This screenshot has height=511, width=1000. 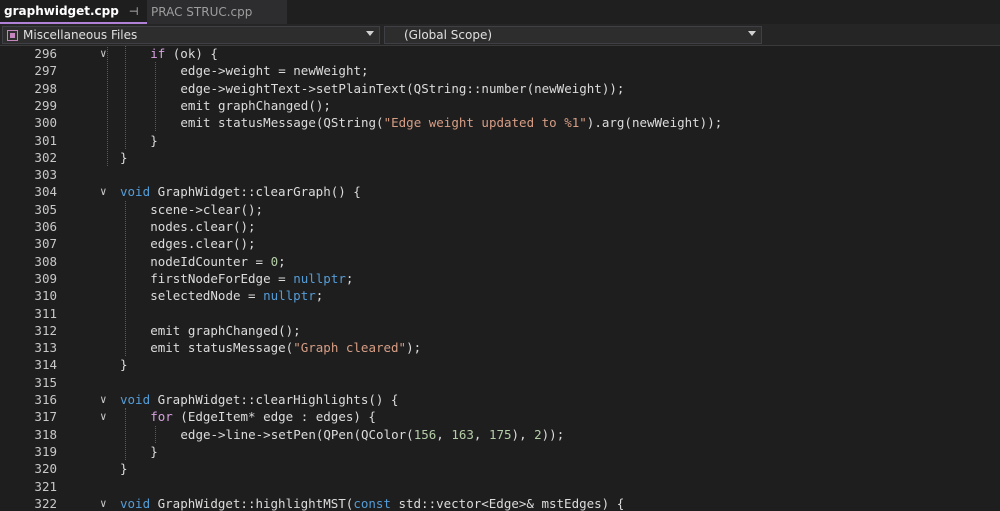 What do you see at coordinates (45, 399) in the screenshot?
I see `line-number: 316` at bounding box center [45, 399].